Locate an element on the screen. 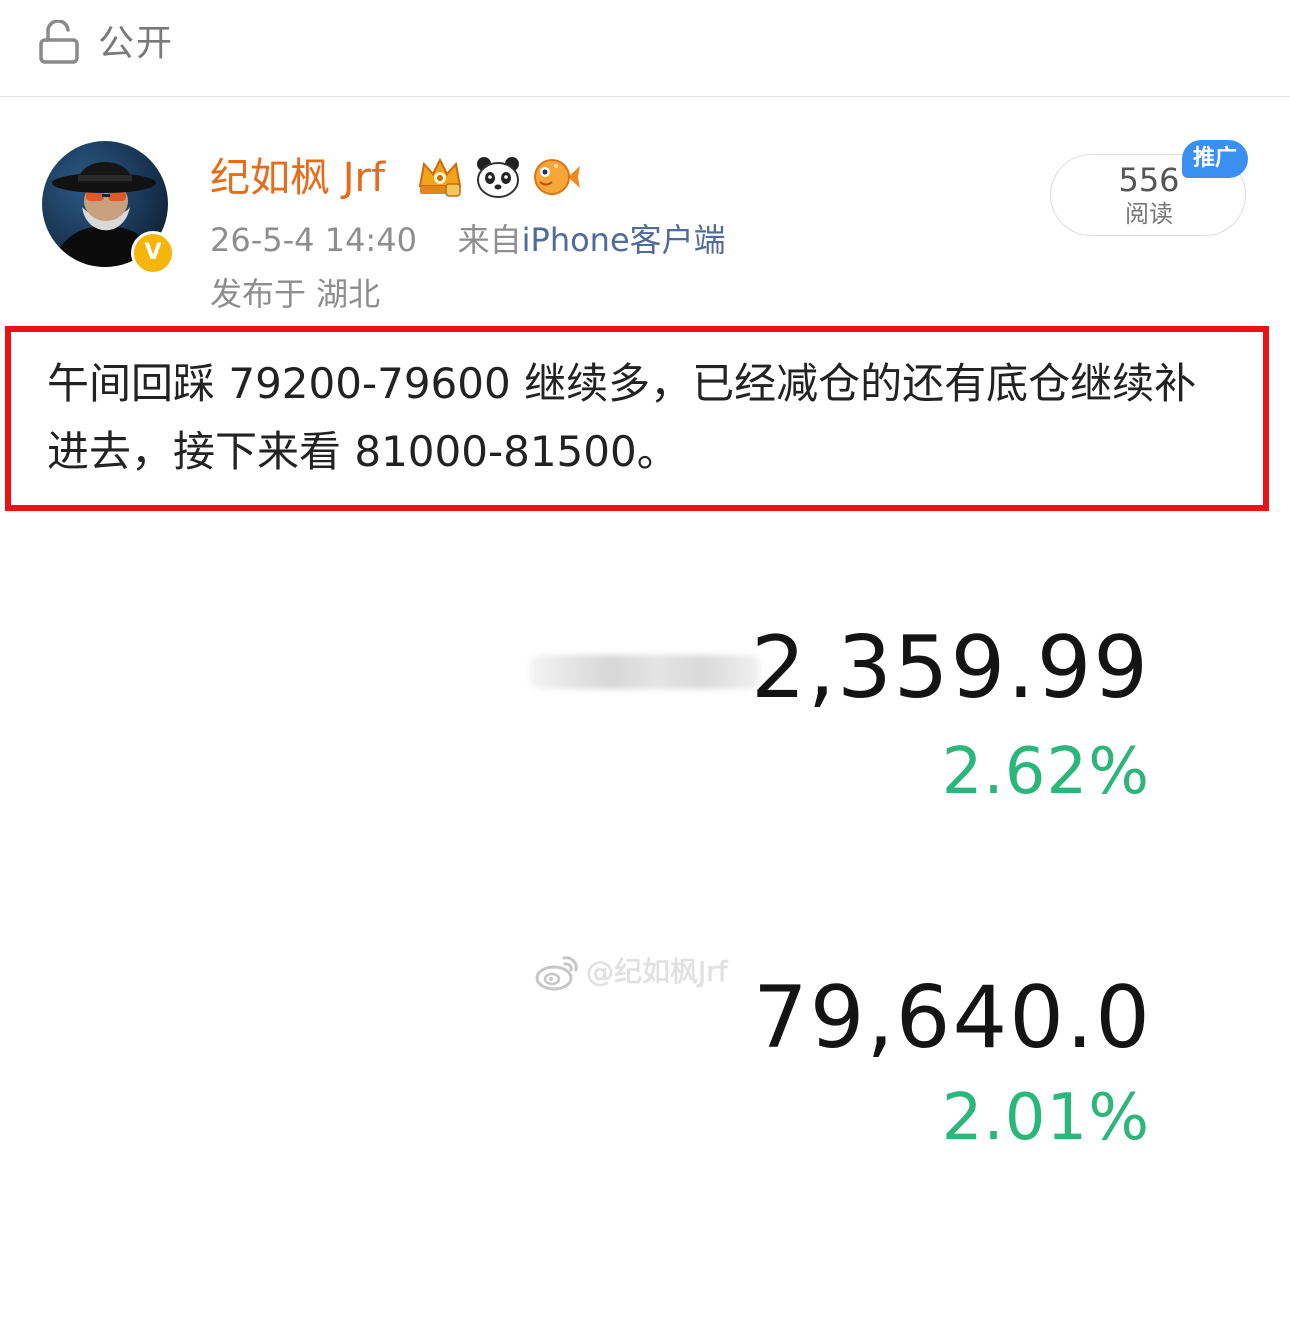 This screenshot has height=1344, width=1290. post-timestamp: 26-5-4 14:40 is located at coordinates (313, 240).